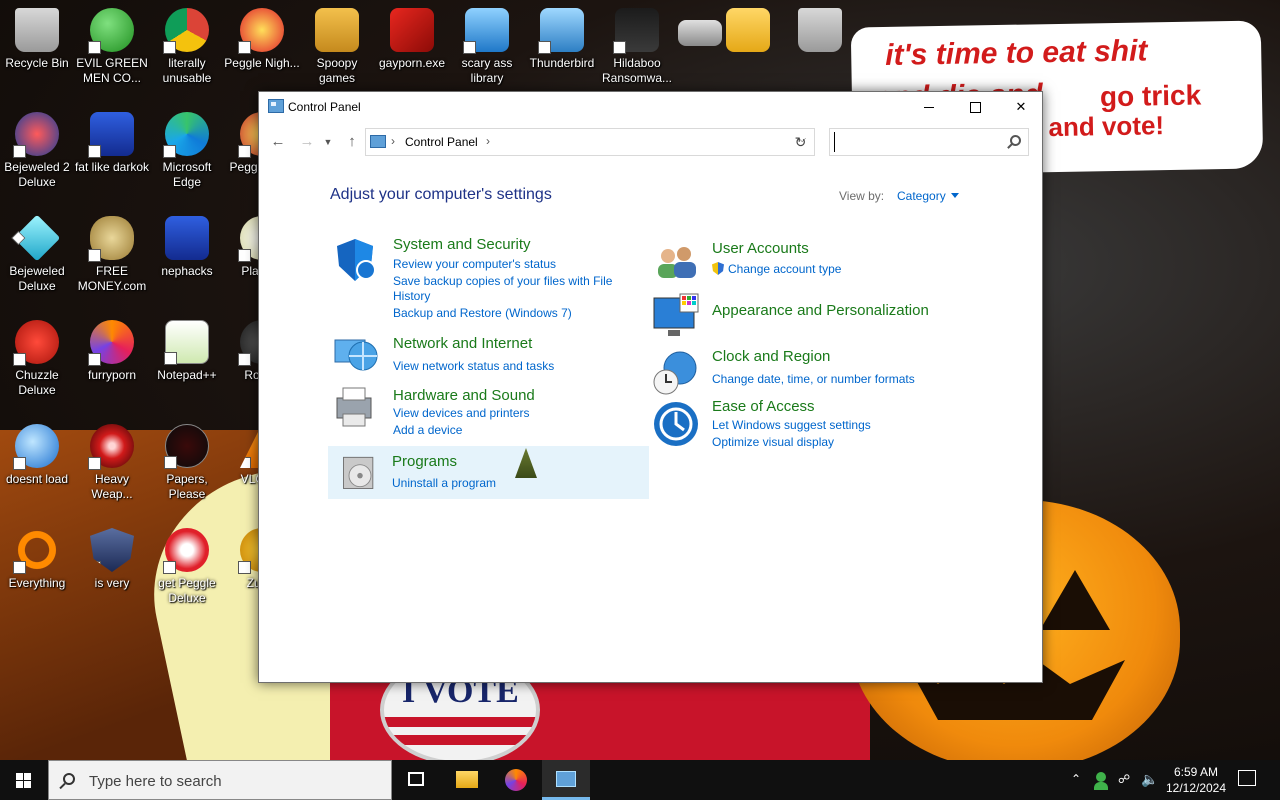 The width and height of the screenshot is (1280, 800). Describe the element at coordinates (111, 31) in the screenshot. I see `messenger-icon` at that location.